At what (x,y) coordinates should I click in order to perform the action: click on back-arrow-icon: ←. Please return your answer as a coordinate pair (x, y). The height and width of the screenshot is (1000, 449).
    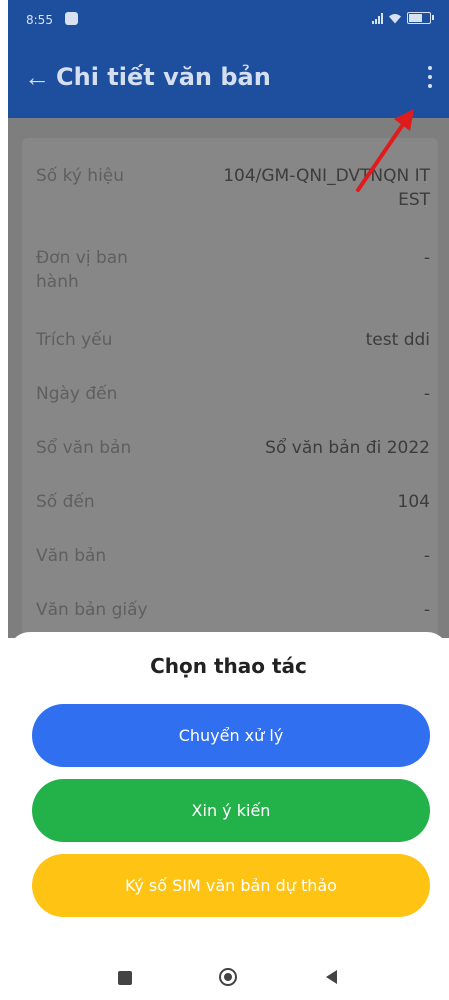
    Looking at the image, I should click on (37, 77).